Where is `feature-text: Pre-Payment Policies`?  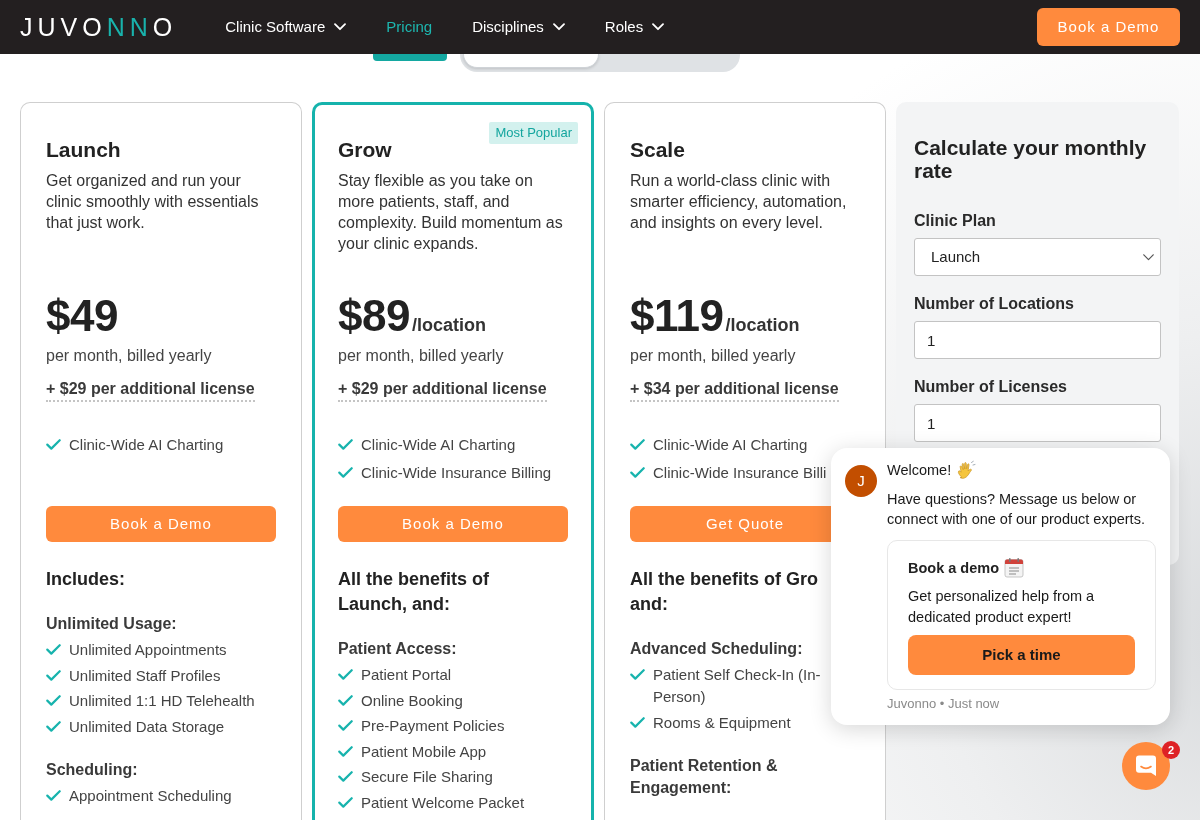 feature-text: Pre-Payment Policies is located at coordinates (433, 726).